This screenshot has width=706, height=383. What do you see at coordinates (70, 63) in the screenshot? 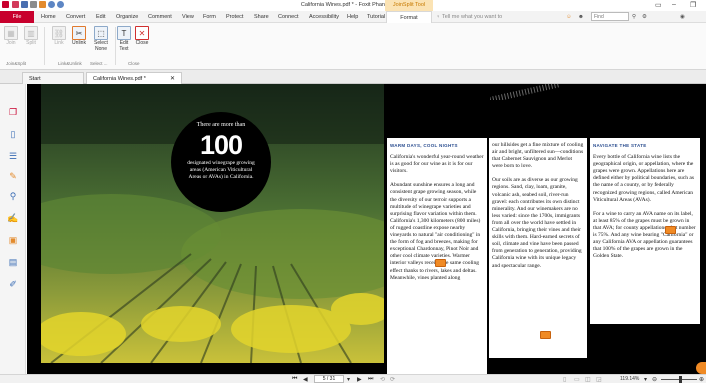
I see `group-label-linkunlink: Link&Unlink` at bounding box center [70, 63].